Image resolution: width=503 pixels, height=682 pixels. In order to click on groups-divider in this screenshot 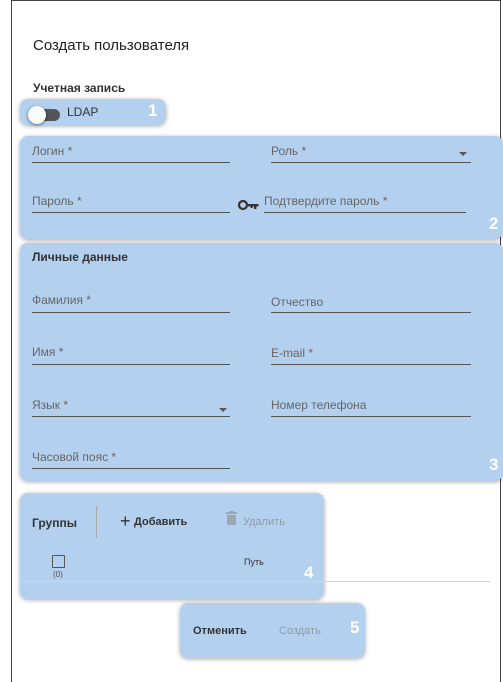, I will do `click(96, 522)`.